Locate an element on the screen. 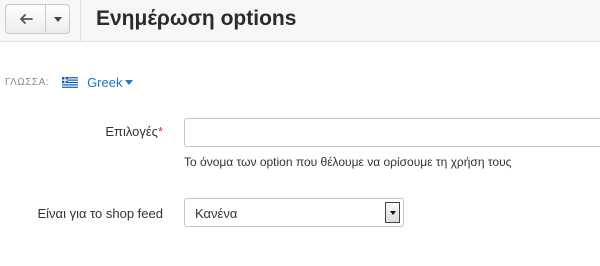 The image size is (600, 266). language-dropdown: Greek is located at coordinates (104, 82).